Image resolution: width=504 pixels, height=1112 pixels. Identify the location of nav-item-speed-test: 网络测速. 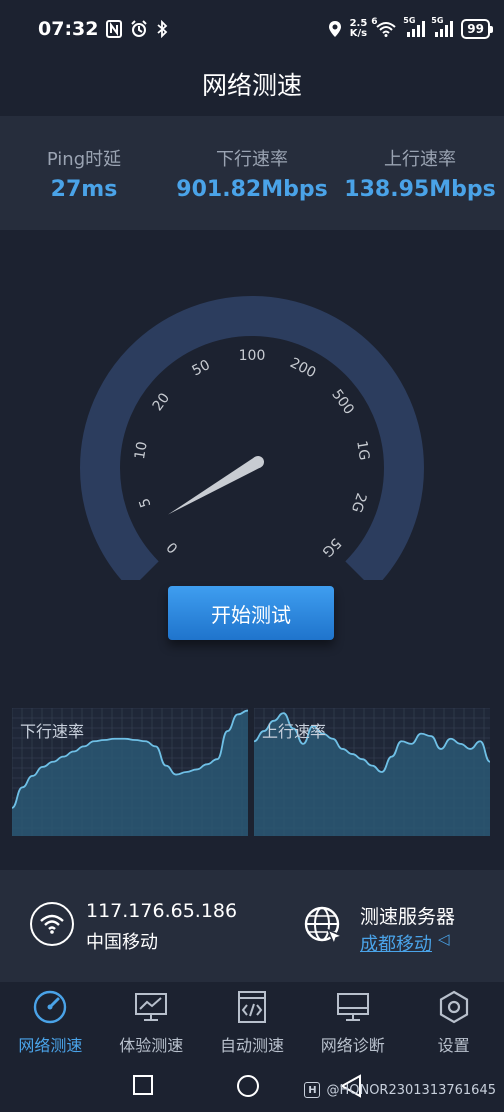
(50, 1022).